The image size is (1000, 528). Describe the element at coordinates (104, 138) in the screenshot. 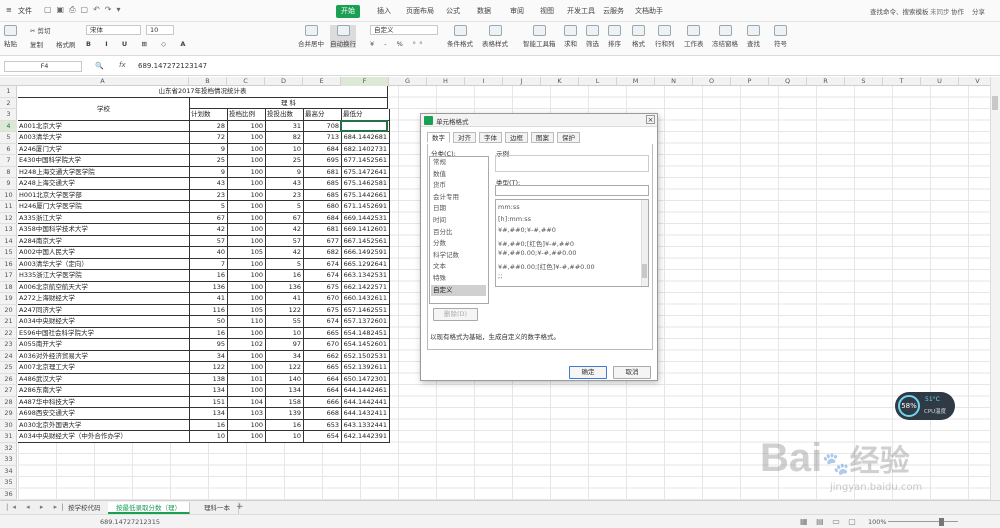

I see `school-name-cell: A003清华大学` at that location.